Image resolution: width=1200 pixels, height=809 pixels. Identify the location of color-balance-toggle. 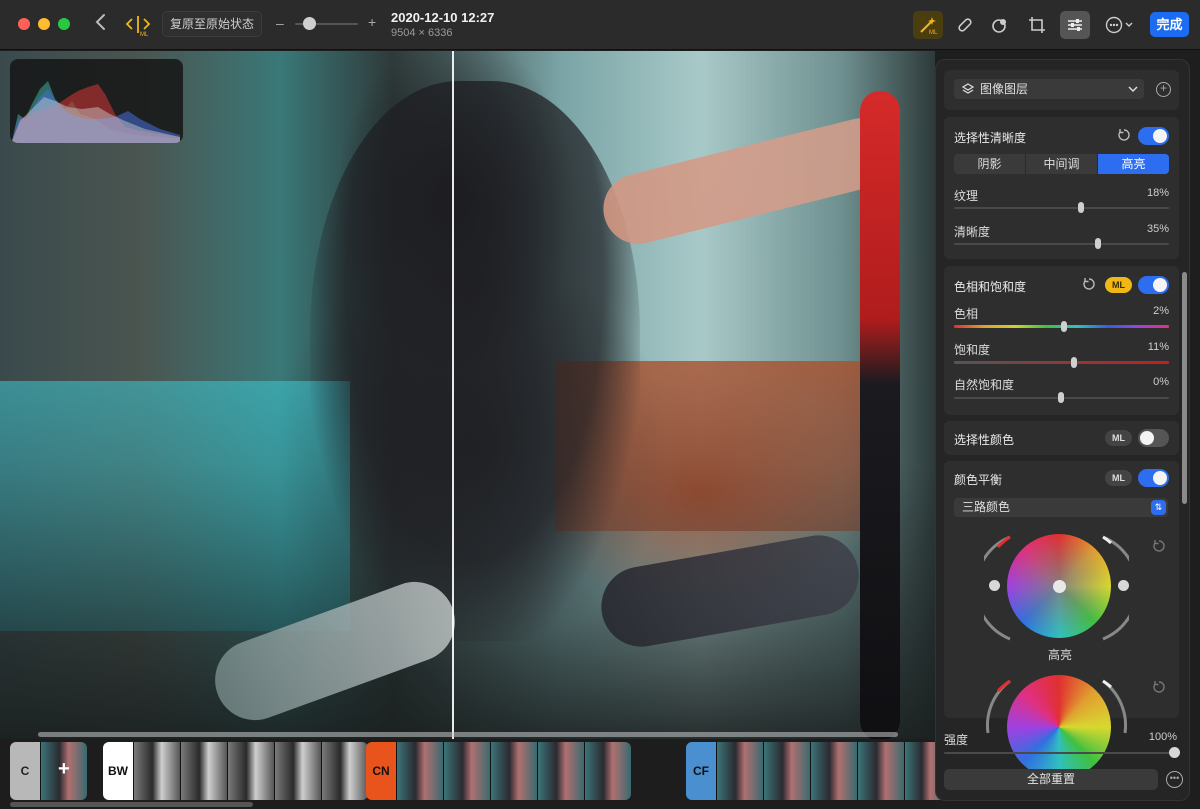
(1153, 478).